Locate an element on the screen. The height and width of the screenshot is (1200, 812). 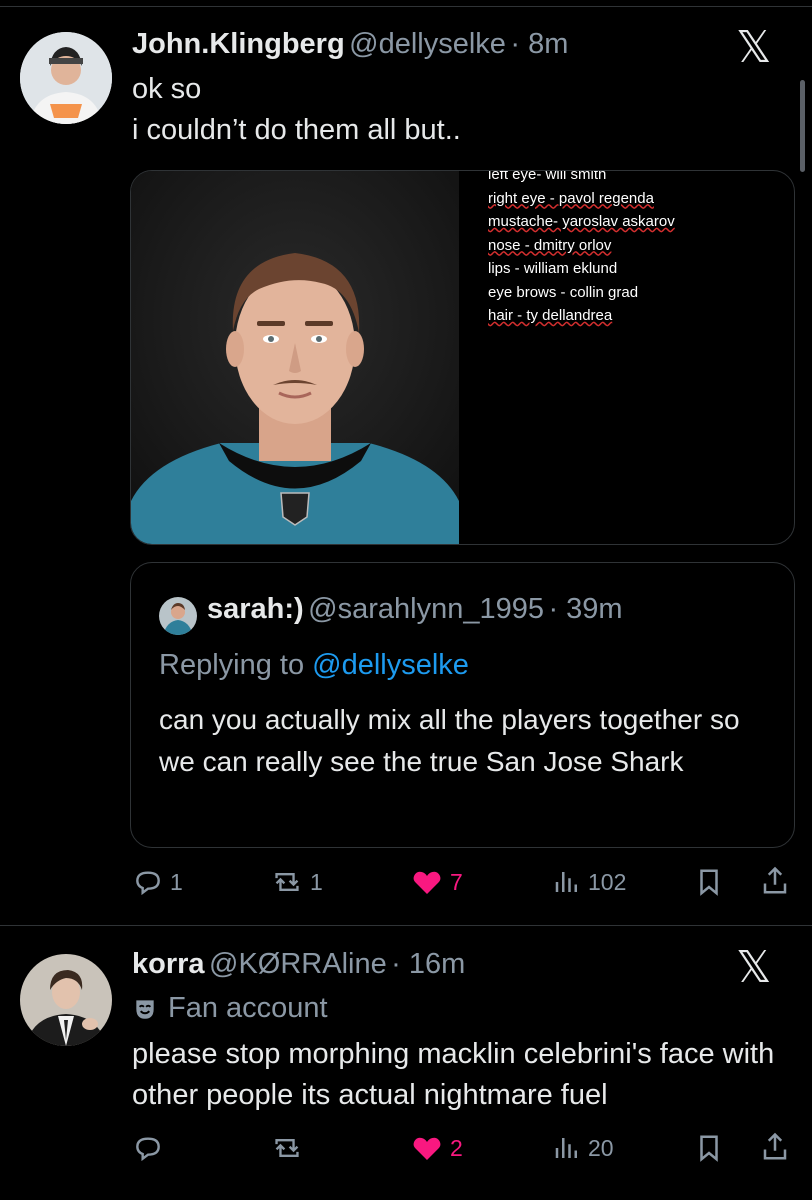
like-button: 2 is located at coordinates (436, 1148).